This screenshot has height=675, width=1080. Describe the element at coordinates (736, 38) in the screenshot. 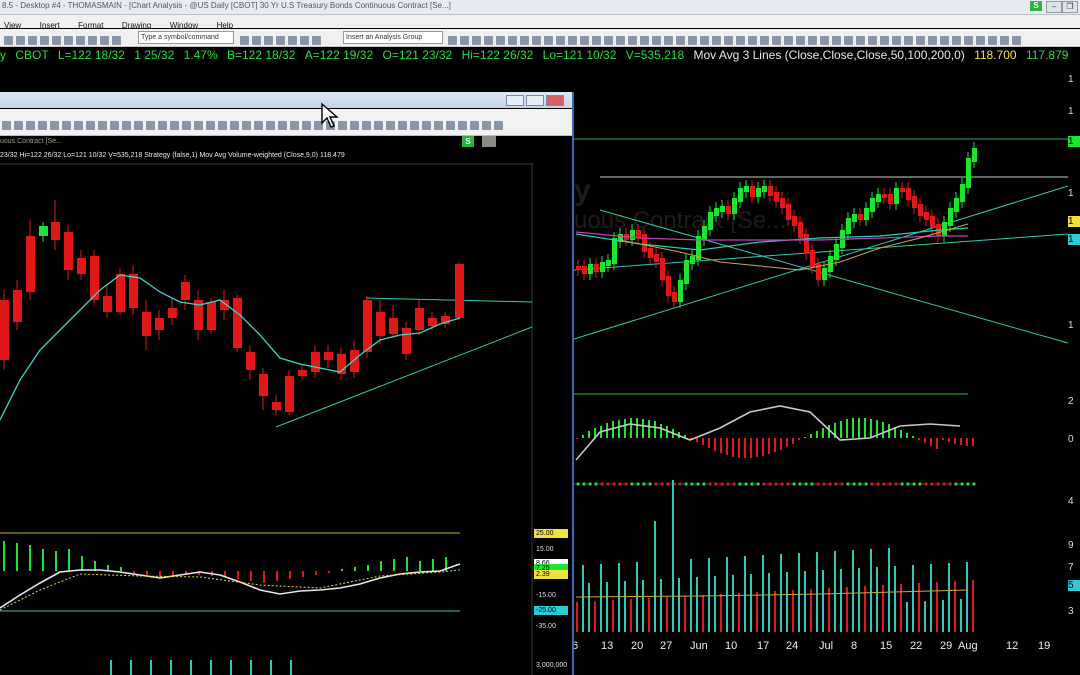

I see `toolbar-icons-right` at that location.